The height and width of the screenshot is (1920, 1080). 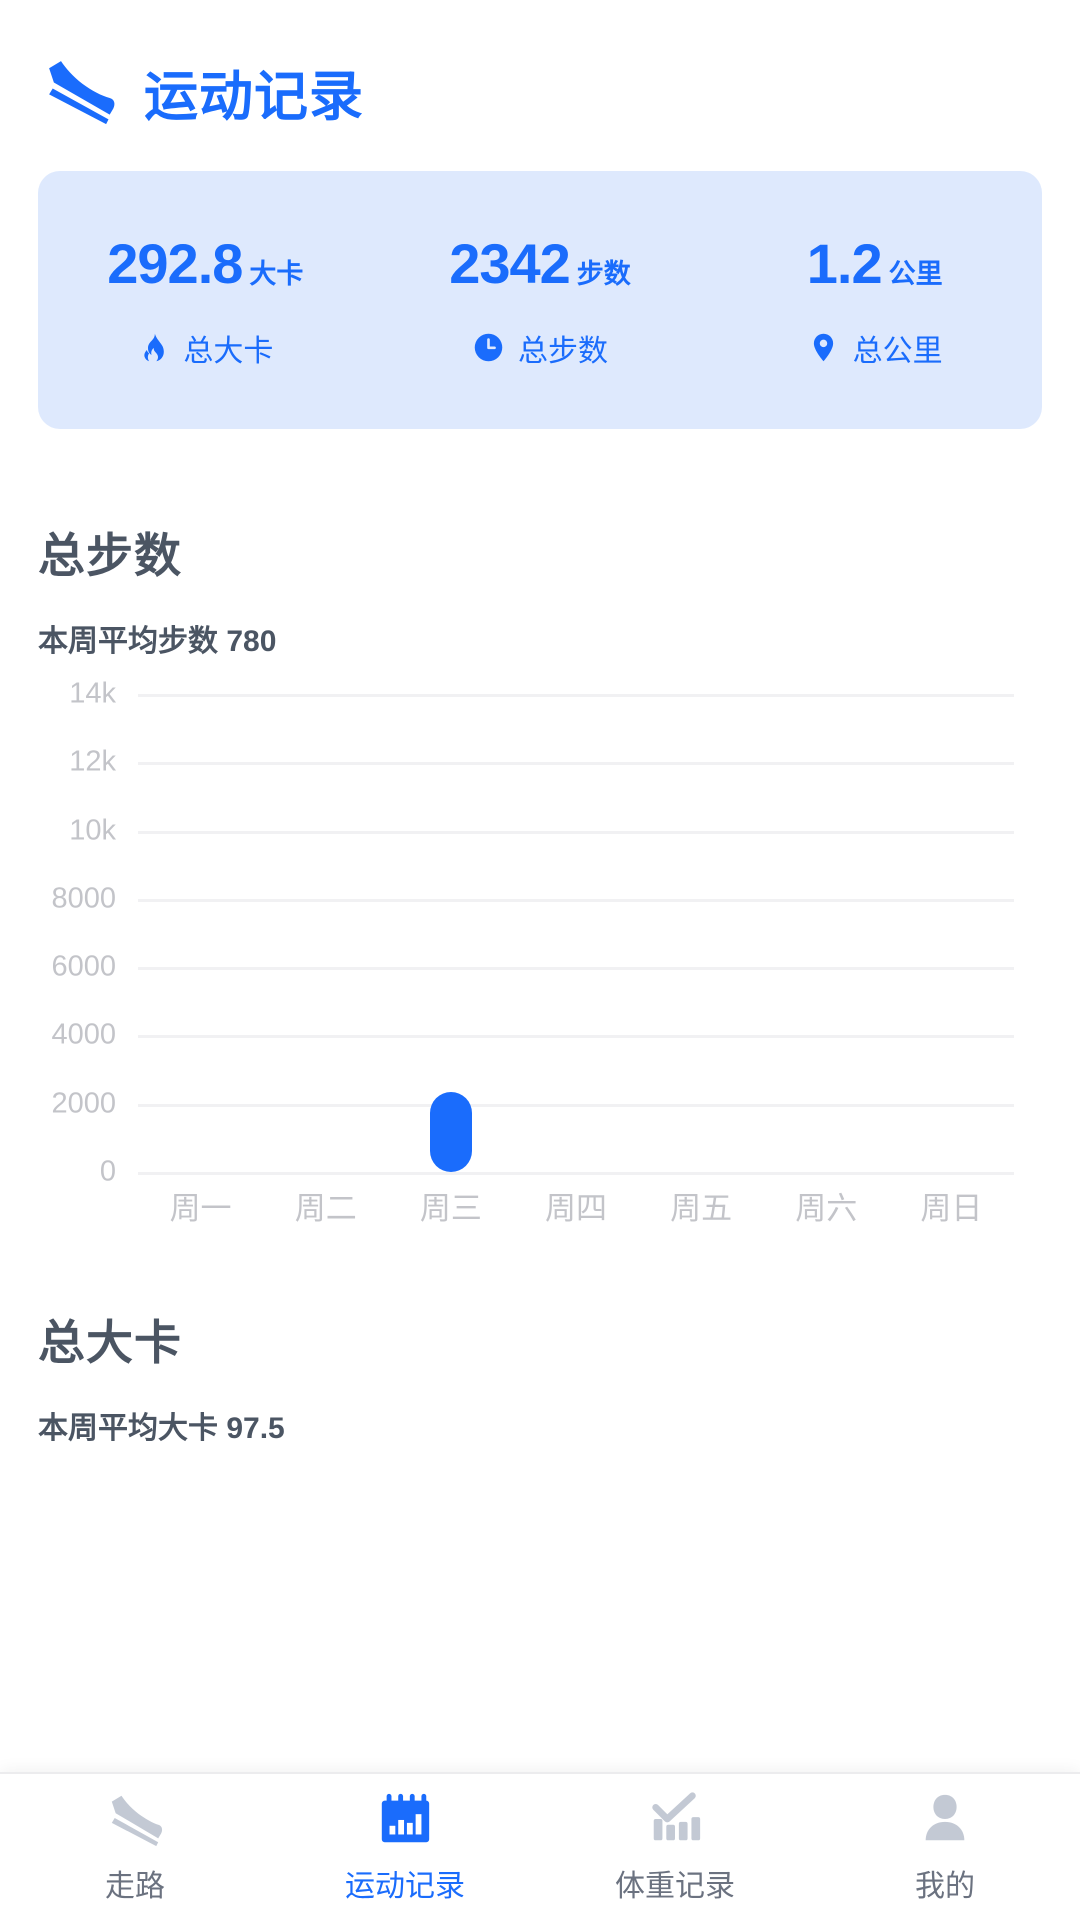 I want to click on flame-icon, so click(x=153, y=347).